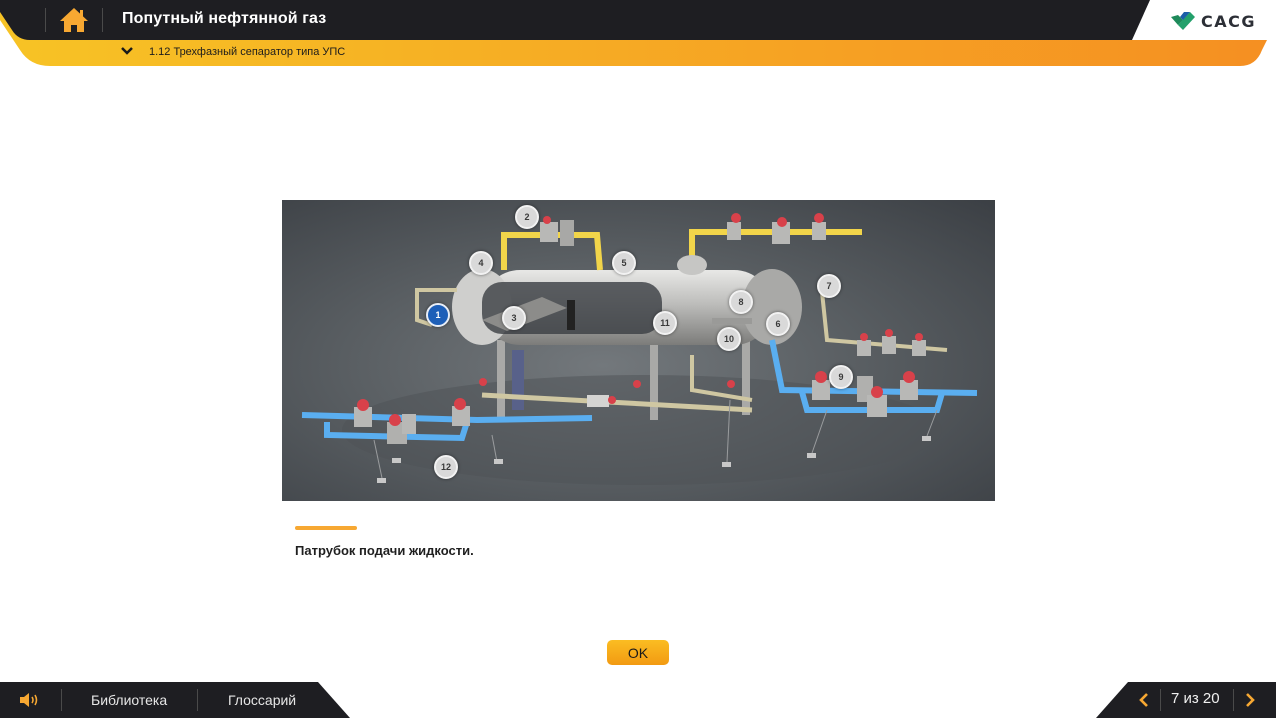 The height and width of the screenshot is (718, 1276). Describe the element at coordinates (1144, 700) in the screenshot. I see `prev-page-icon` at that location.